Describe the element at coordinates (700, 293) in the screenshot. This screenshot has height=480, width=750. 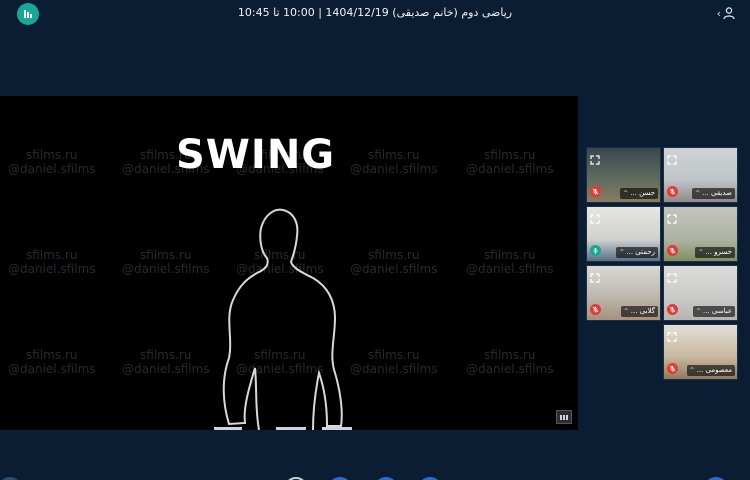
I see `participant-tile: عباسی ...^` at that location.